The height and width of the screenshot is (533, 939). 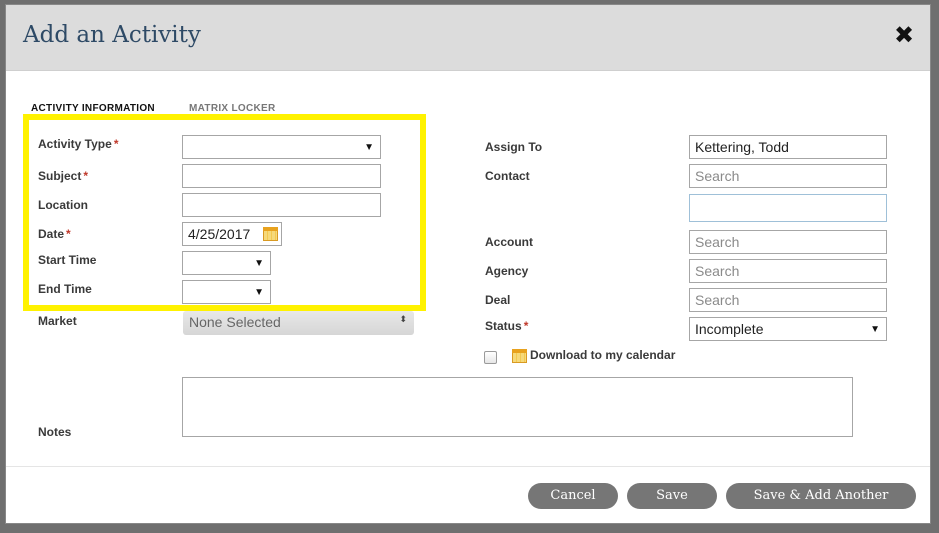 I want to click on account-search-input: Search, so click(x=788, y=242).